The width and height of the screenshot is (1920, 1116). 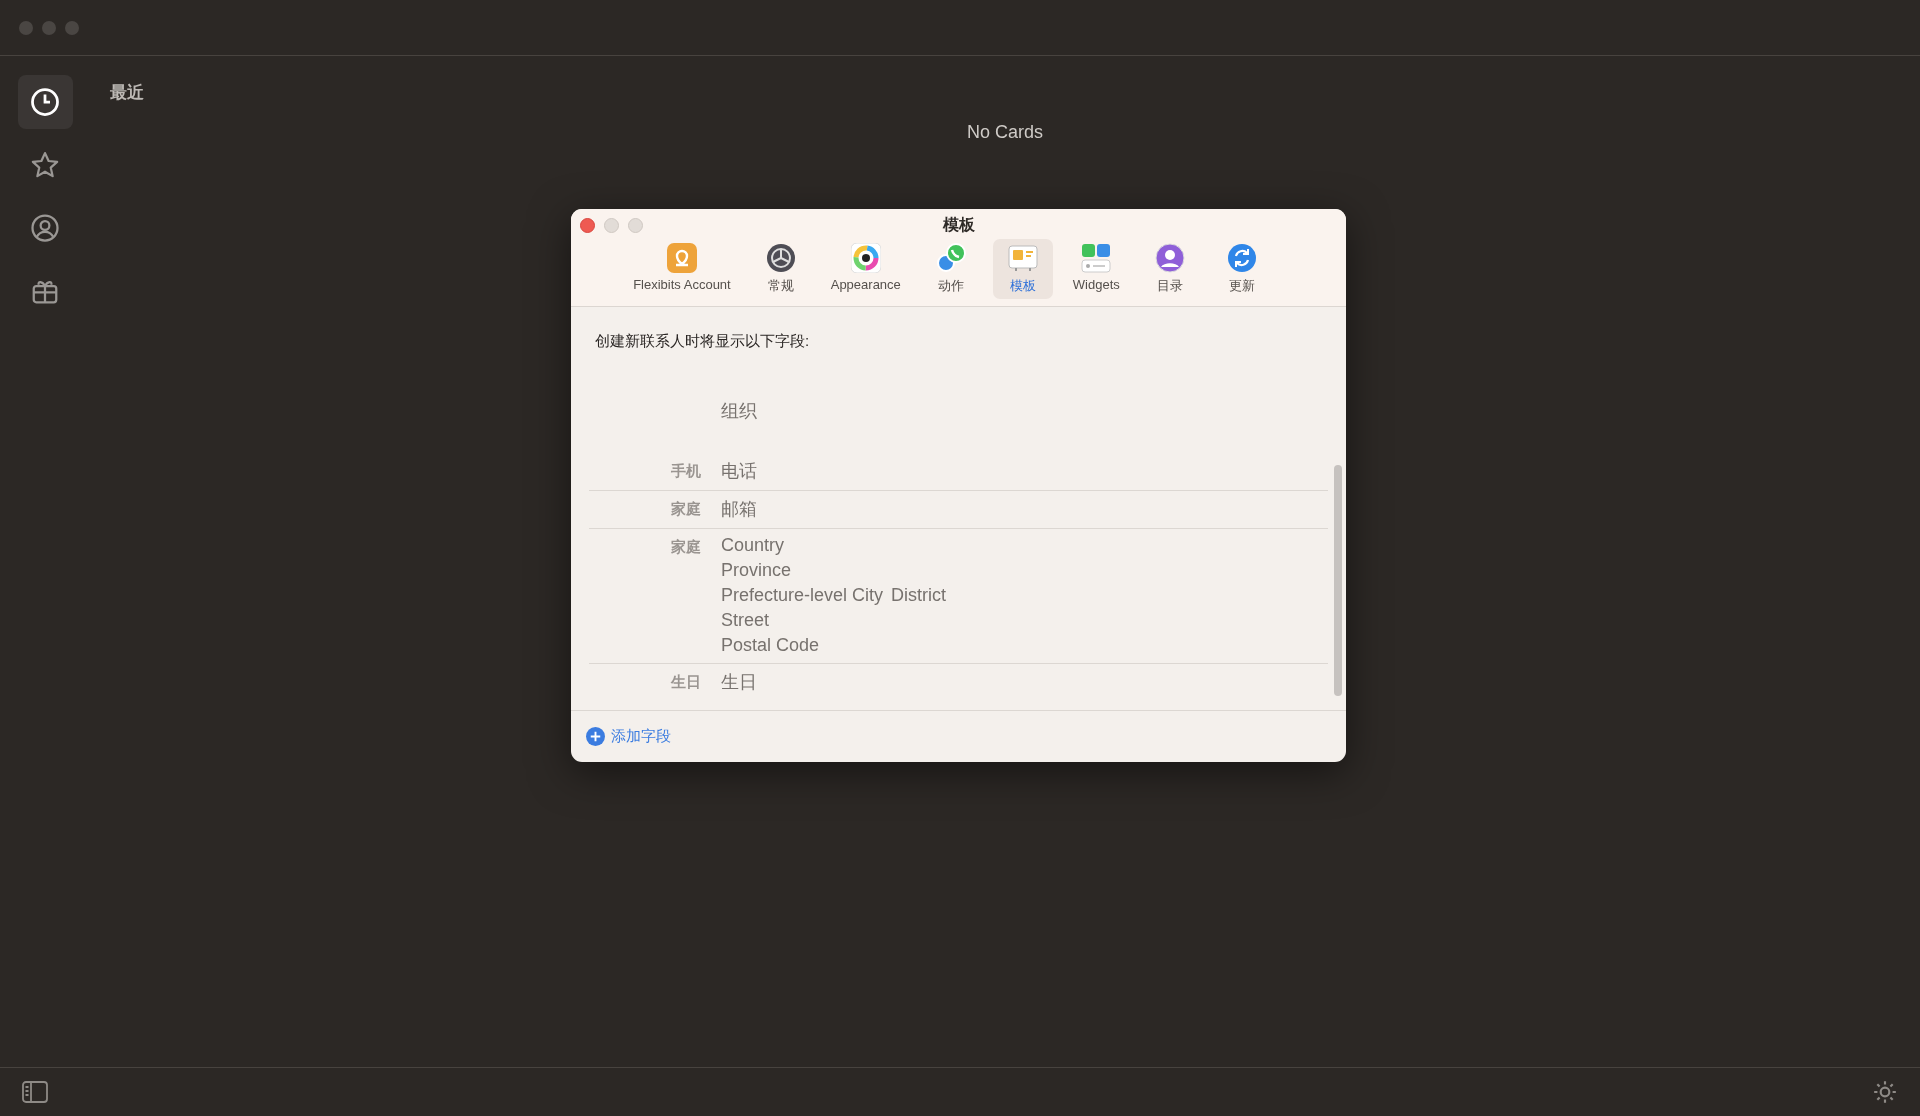 What do you see at coordinates (802, 595) in the screenshot?
I see `text-field: Prefecture-level City` at bounding box center [802, 595].